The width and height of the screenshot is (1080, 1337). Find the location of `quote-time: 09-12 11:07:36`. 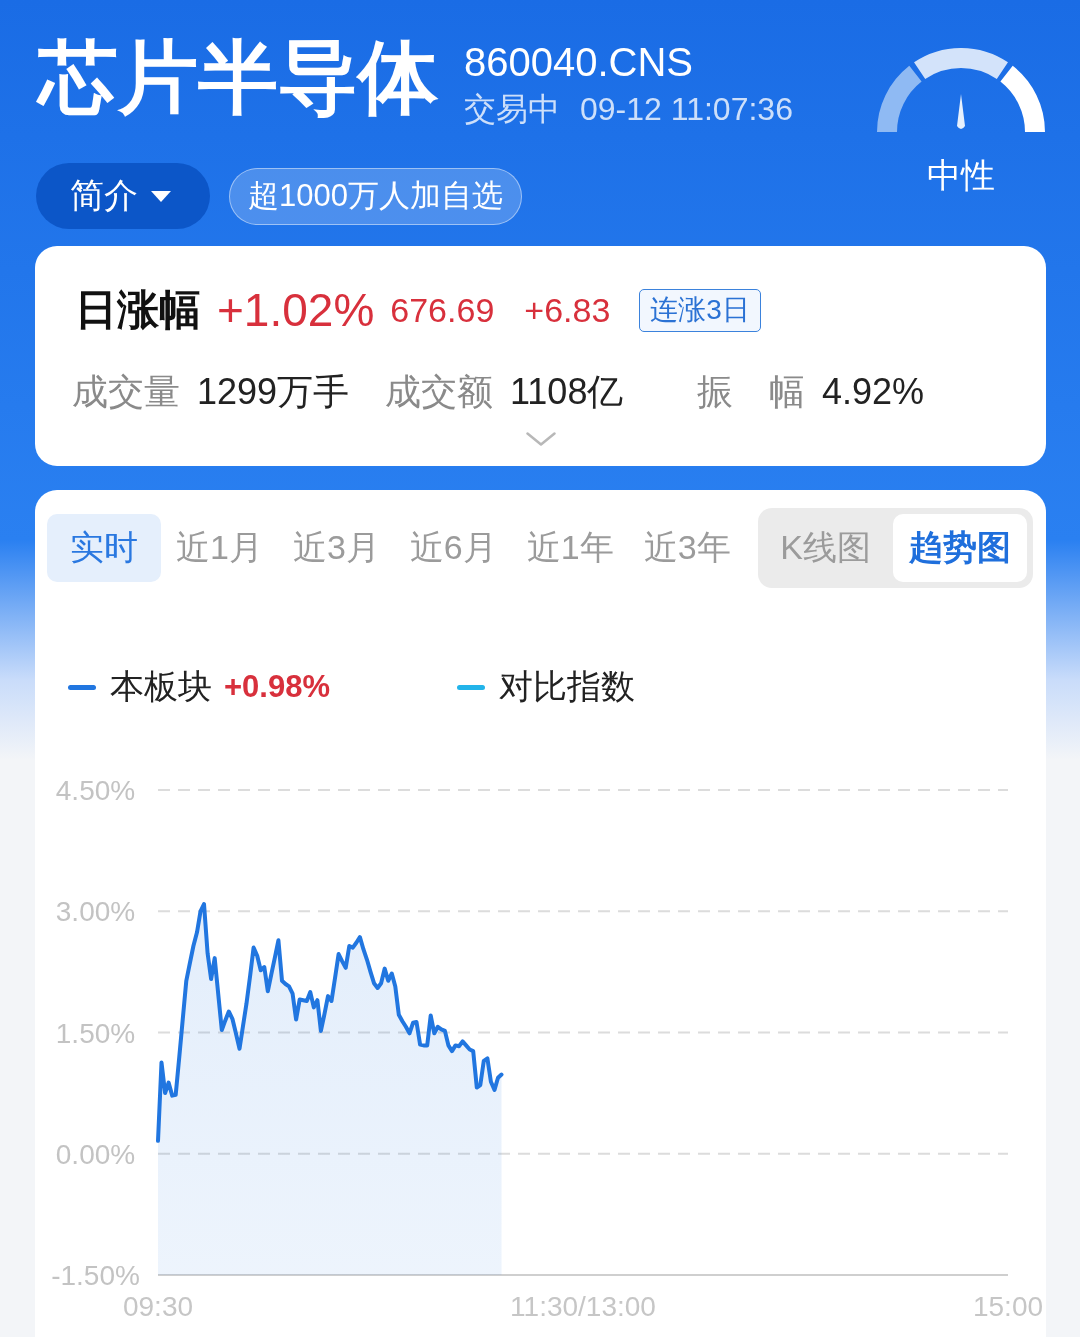

quote-time: 09-12 11:07:36 is located at coordinates (686, 109).